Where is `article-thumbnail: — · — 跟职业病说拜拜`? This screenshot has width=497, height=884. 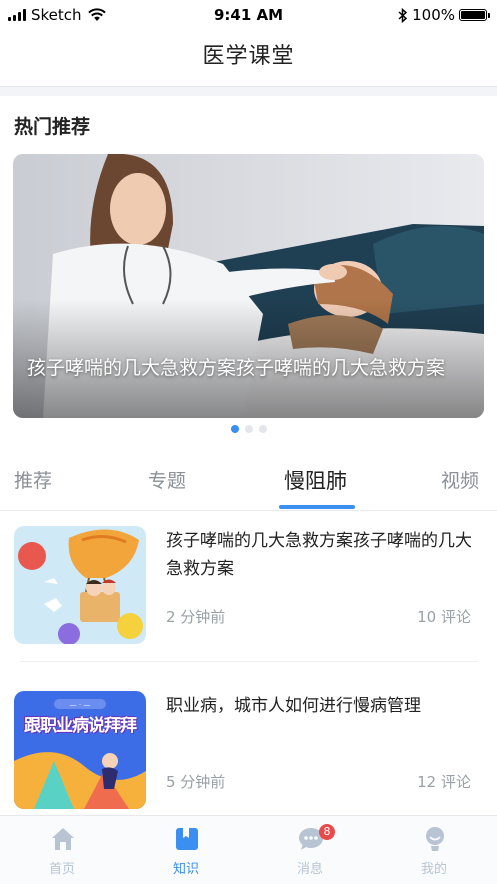 article-thumbnail: — · — 跟职业病说拜拜 is located at coordinates (80, 750).